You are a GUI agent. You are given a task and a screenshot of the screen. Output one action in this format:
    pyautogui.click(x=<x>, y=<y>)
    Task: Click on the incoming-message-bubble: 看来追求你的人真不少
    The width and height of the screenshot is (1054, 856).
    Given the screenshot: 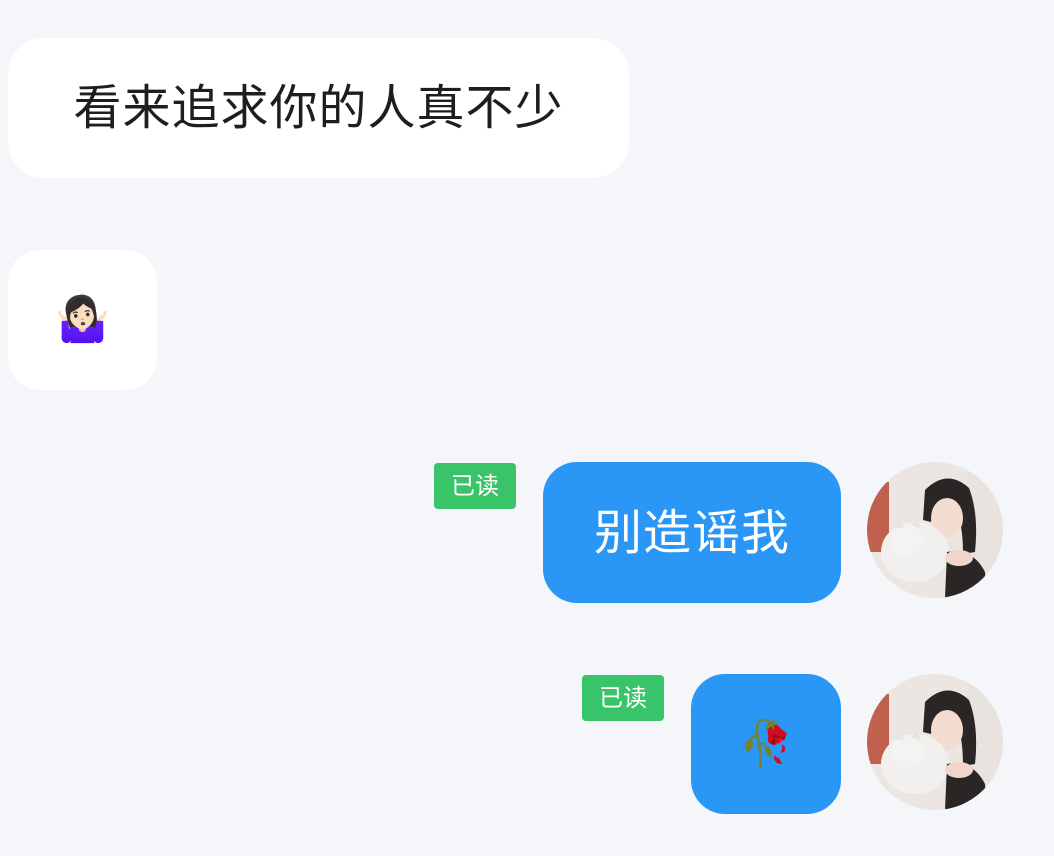 What is the action you would take?
    pyautogui.click(x=318, y=108)
    